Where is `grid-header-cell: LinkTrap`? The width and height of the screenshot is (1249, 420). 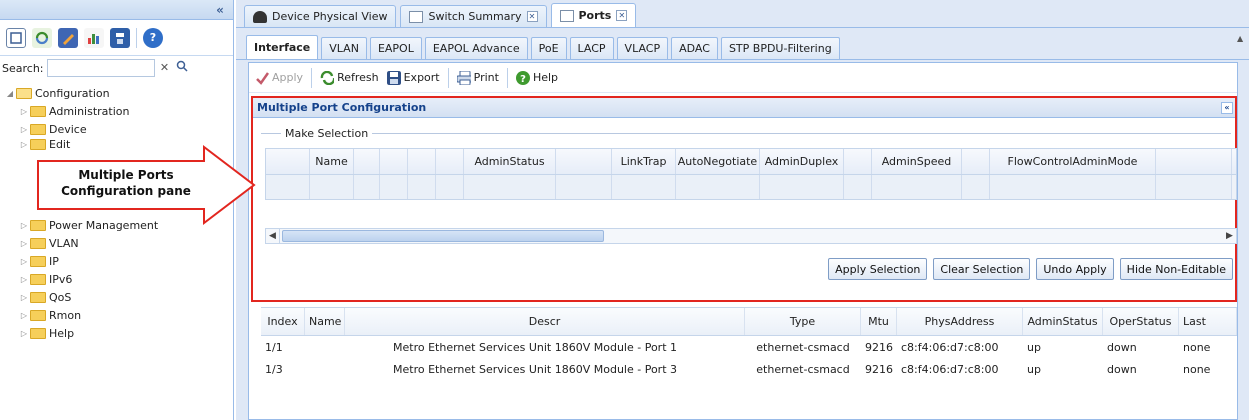
grid-header-cell: LinkTrap is located at coordinates (644, 161).